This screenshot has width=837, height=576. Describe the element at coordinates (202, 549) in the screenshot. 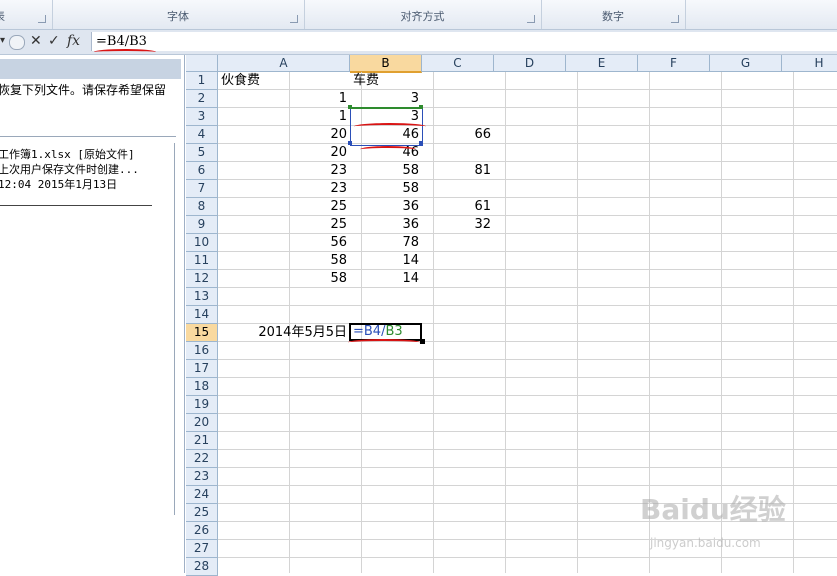

I see `row-header-27: 27` at that location.